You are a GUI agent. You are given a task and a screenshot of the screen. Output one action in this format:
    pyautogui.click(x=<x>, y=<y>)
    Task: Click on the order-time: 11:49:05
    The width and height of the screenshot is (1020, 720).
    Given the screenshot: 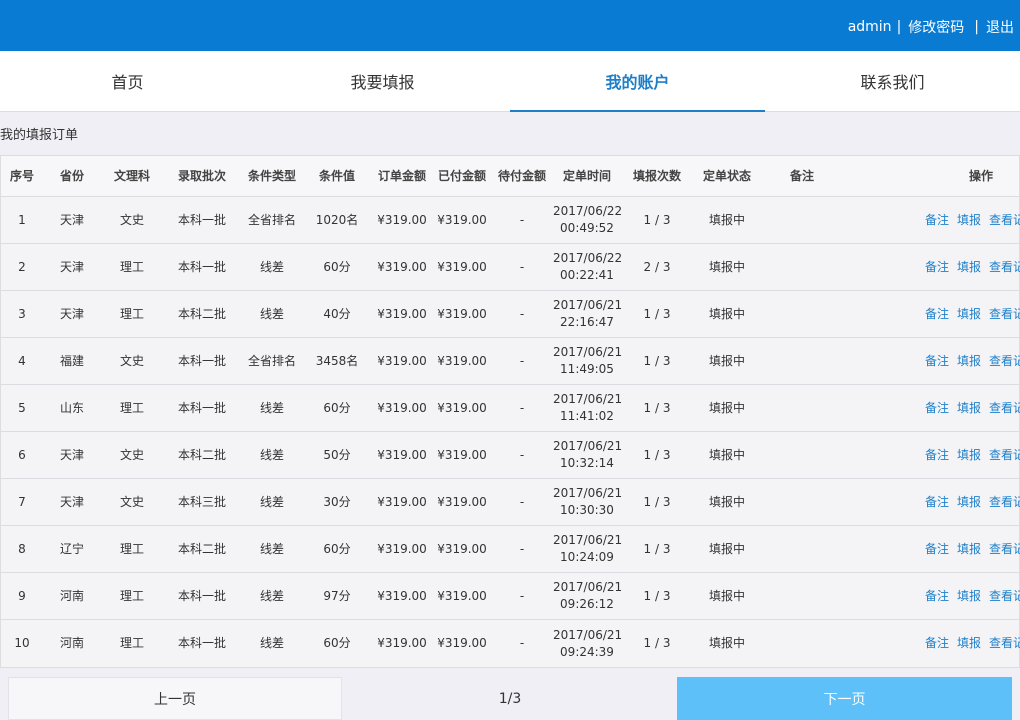 What is the action you would take?
    pyautogui.click(x=587, y=369)
    